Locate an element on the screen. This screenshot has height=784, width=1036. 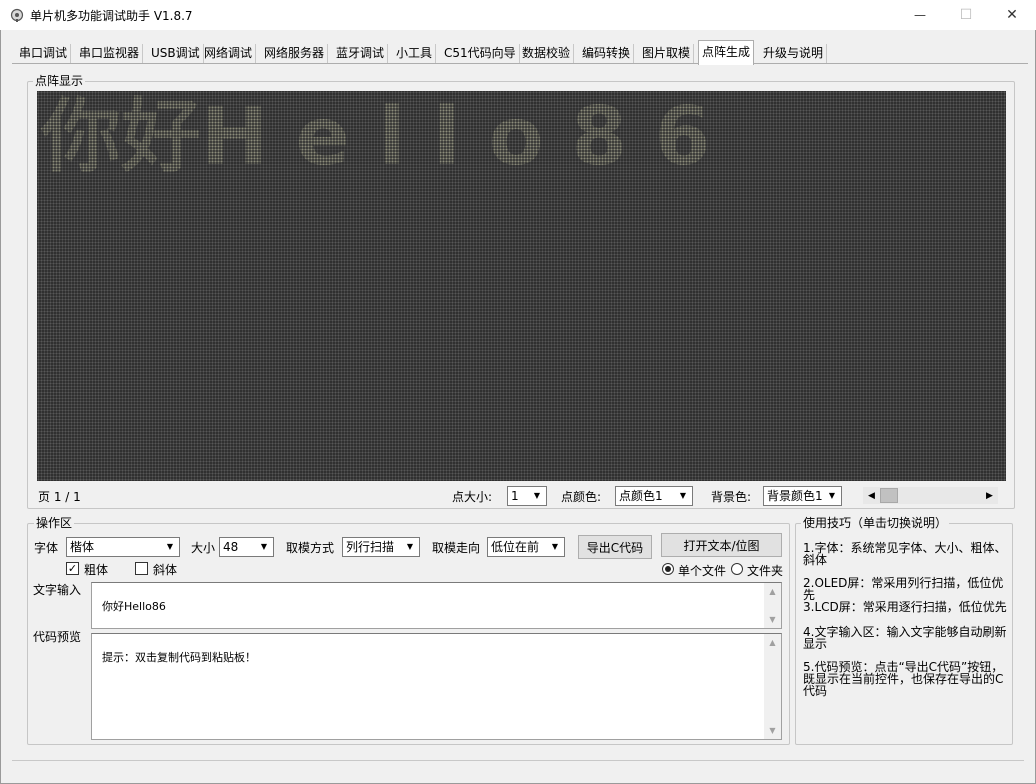
tab-tools: 小工具 is located at coordinates (415, 54).